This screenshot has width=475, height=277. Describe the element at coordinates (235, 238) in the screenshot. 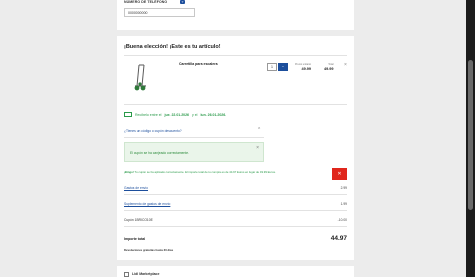

I see `summary-total-row: Importe total 44.97` at that location.